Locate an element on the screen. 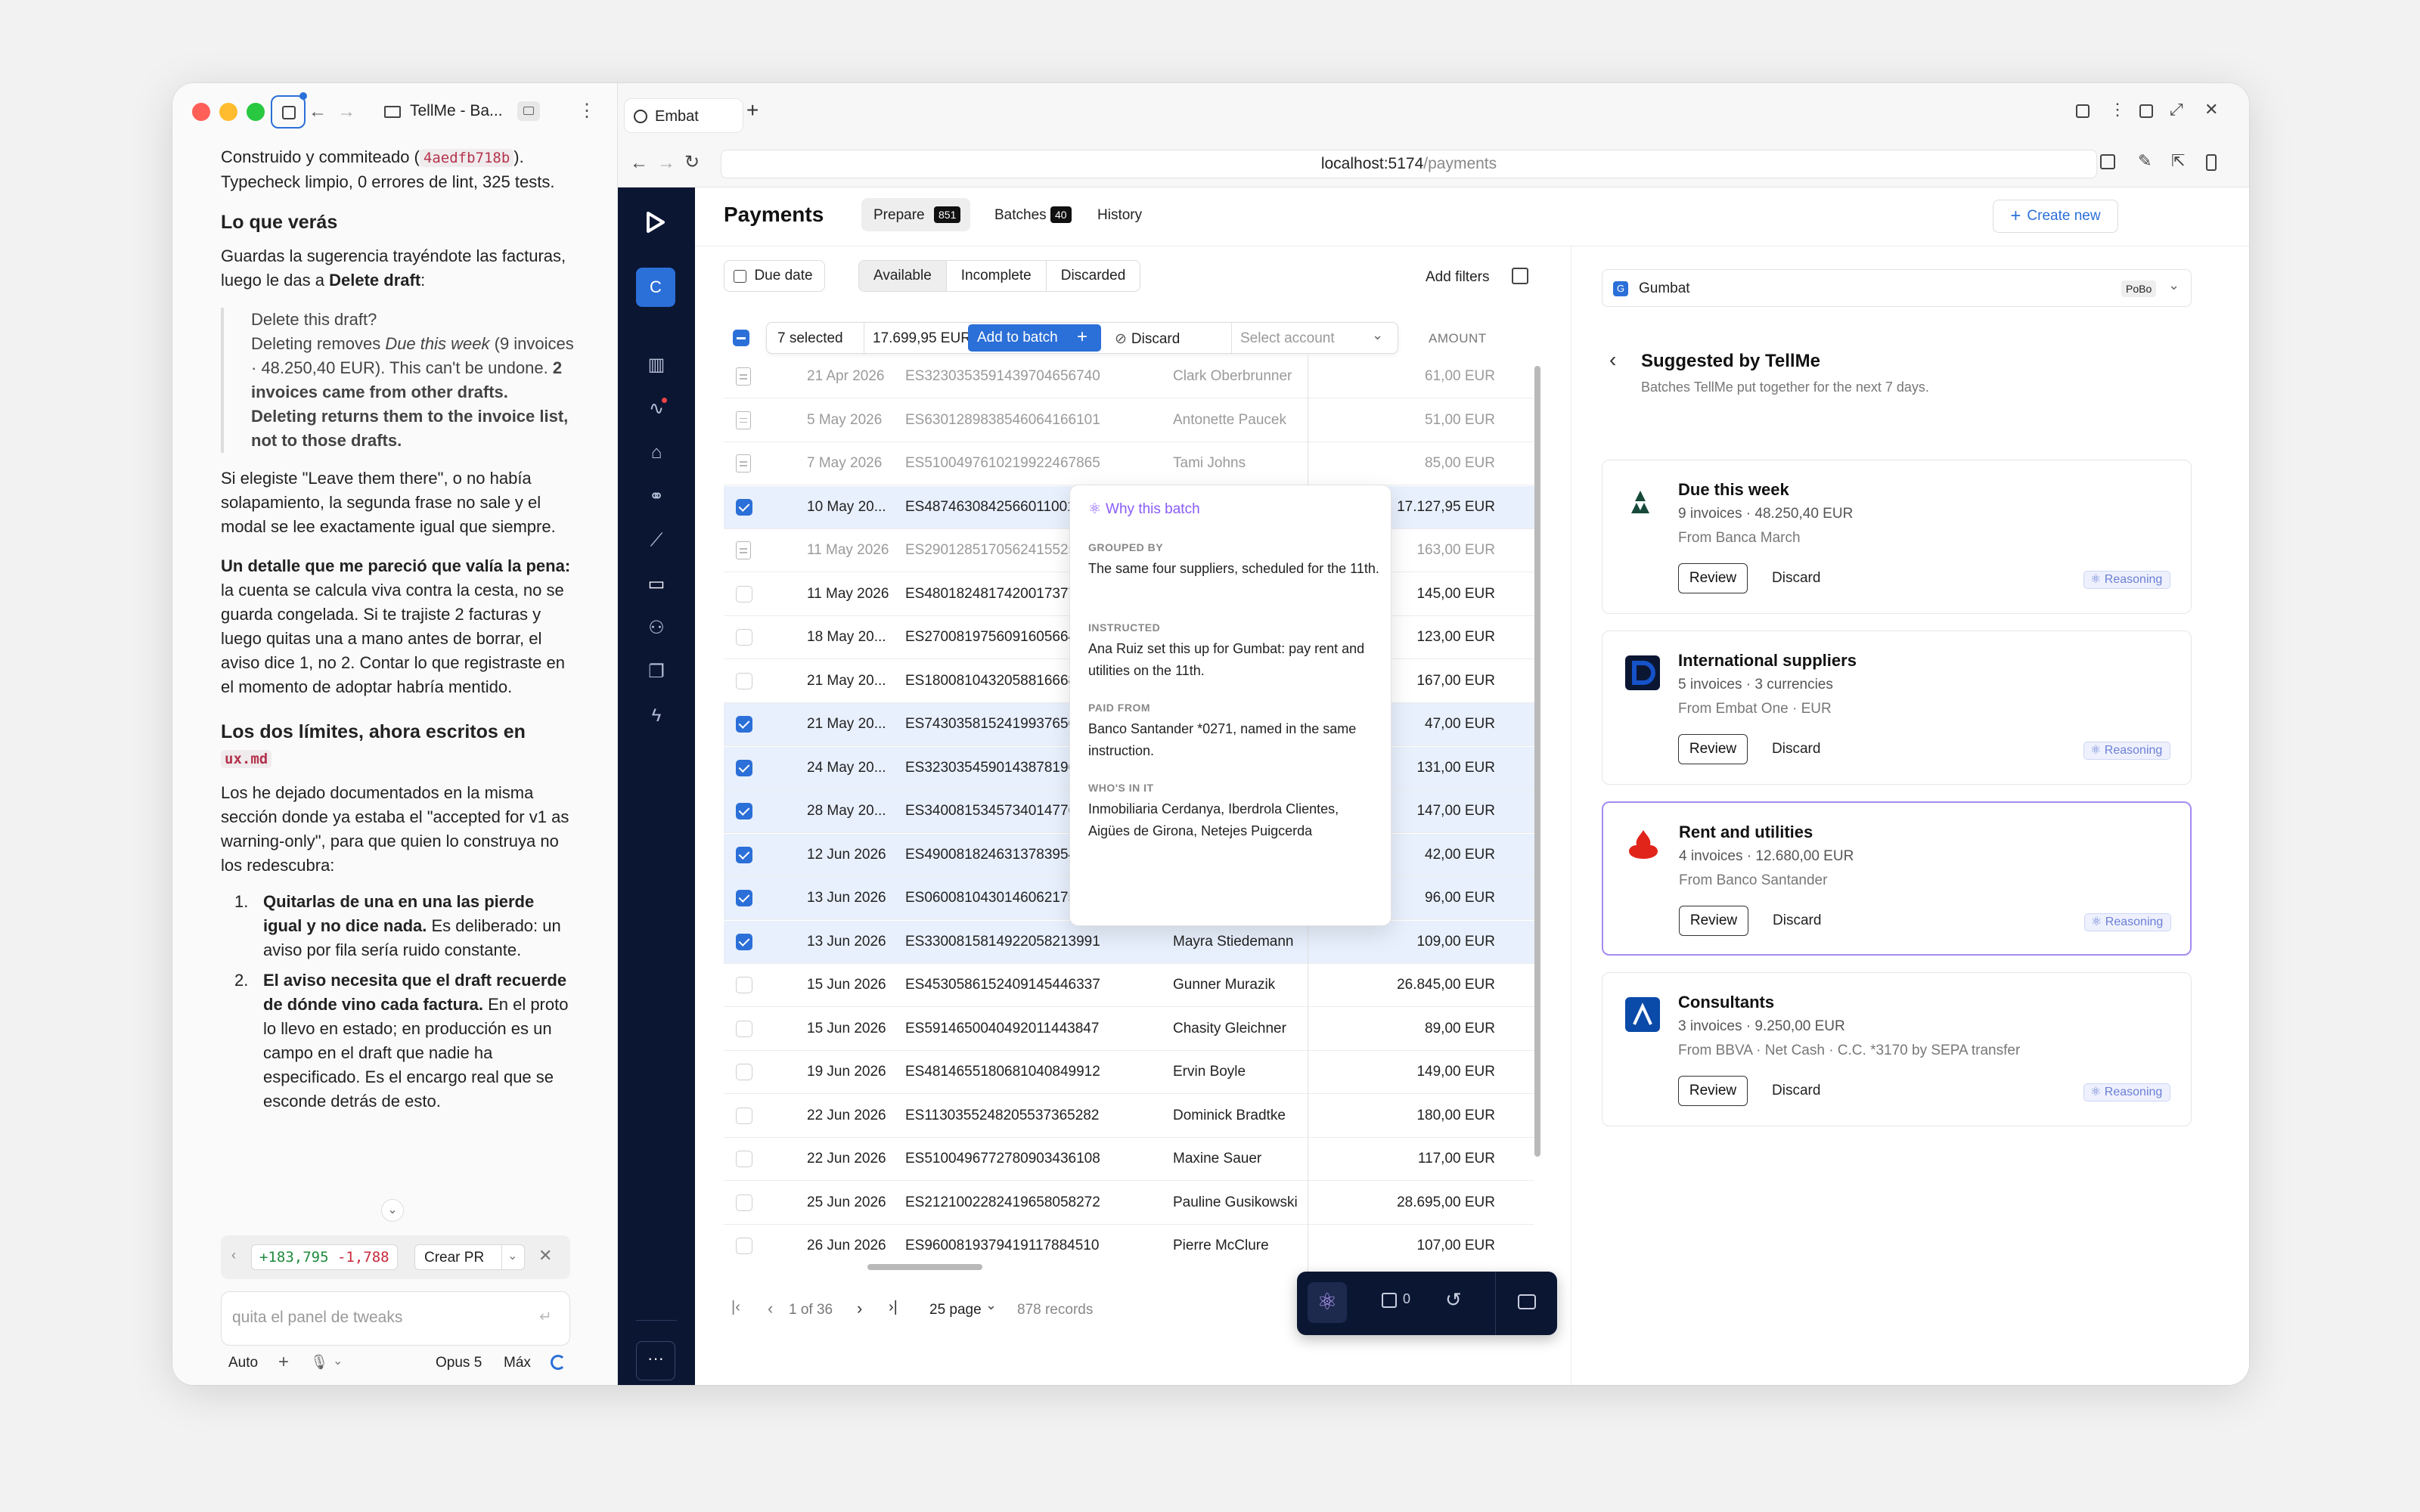 The width and height of the screenshot is (2420, 1512). chevron-left-icon: ‹ is located at coordinates (233, 1255).